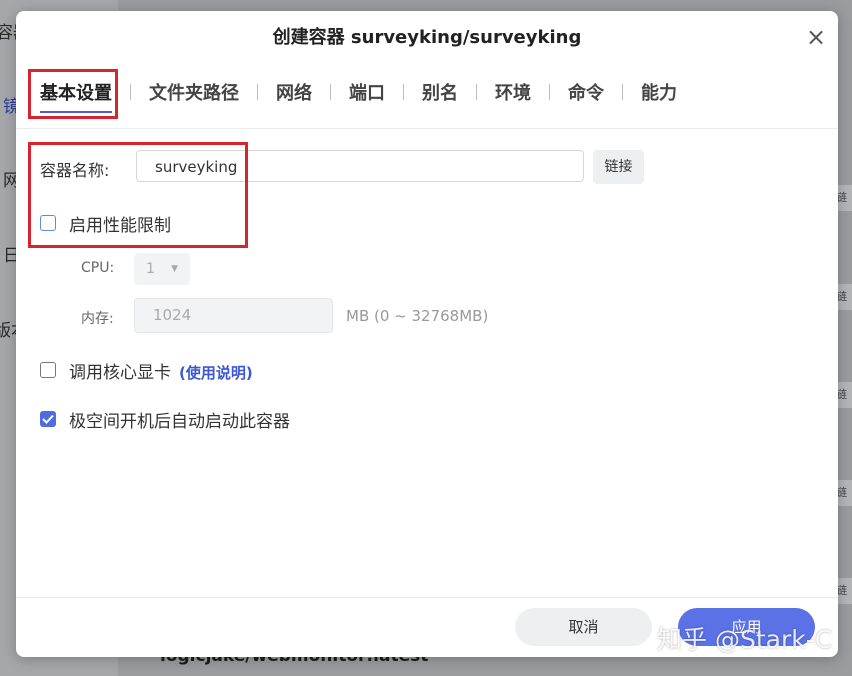  I want to click on cpu-select: 1 ▼, so click(162, 269).